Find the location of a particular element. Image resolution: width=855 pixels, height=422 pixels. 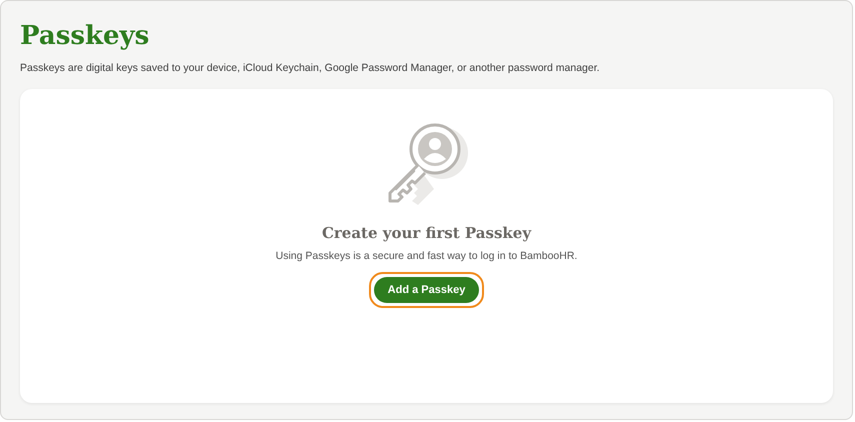

empty-state-text: Using Passkeys is a secure and fast way to log in to BambooHR. is located at coordinates (427, 256).